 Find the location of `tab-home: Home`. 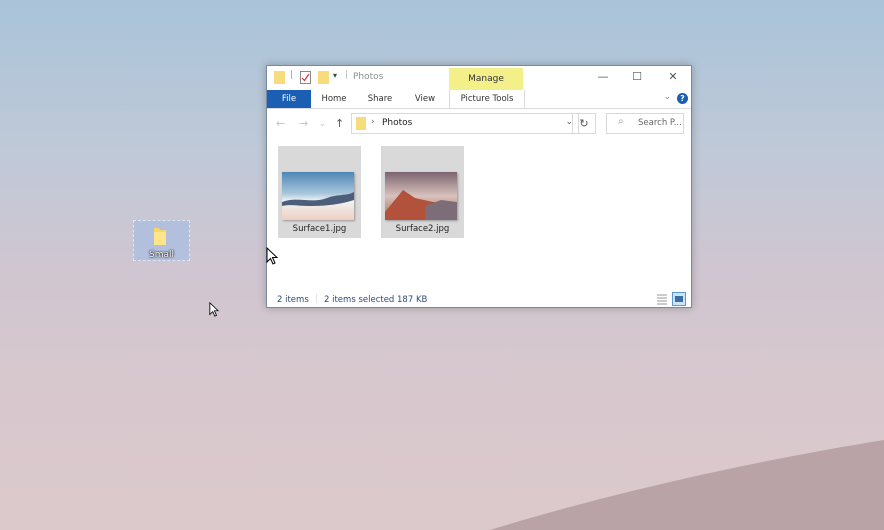

tab-home: Home is located at coordinates (334, 99).